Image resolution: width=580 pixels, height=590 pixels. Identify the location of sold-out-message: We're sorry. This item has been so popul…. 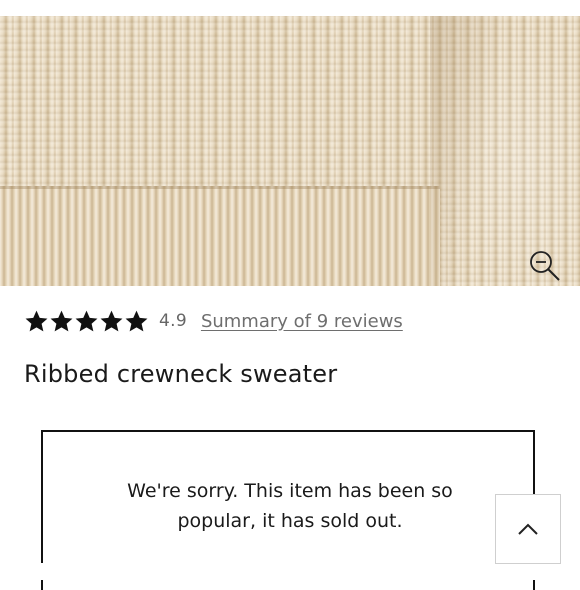
(290, 506).